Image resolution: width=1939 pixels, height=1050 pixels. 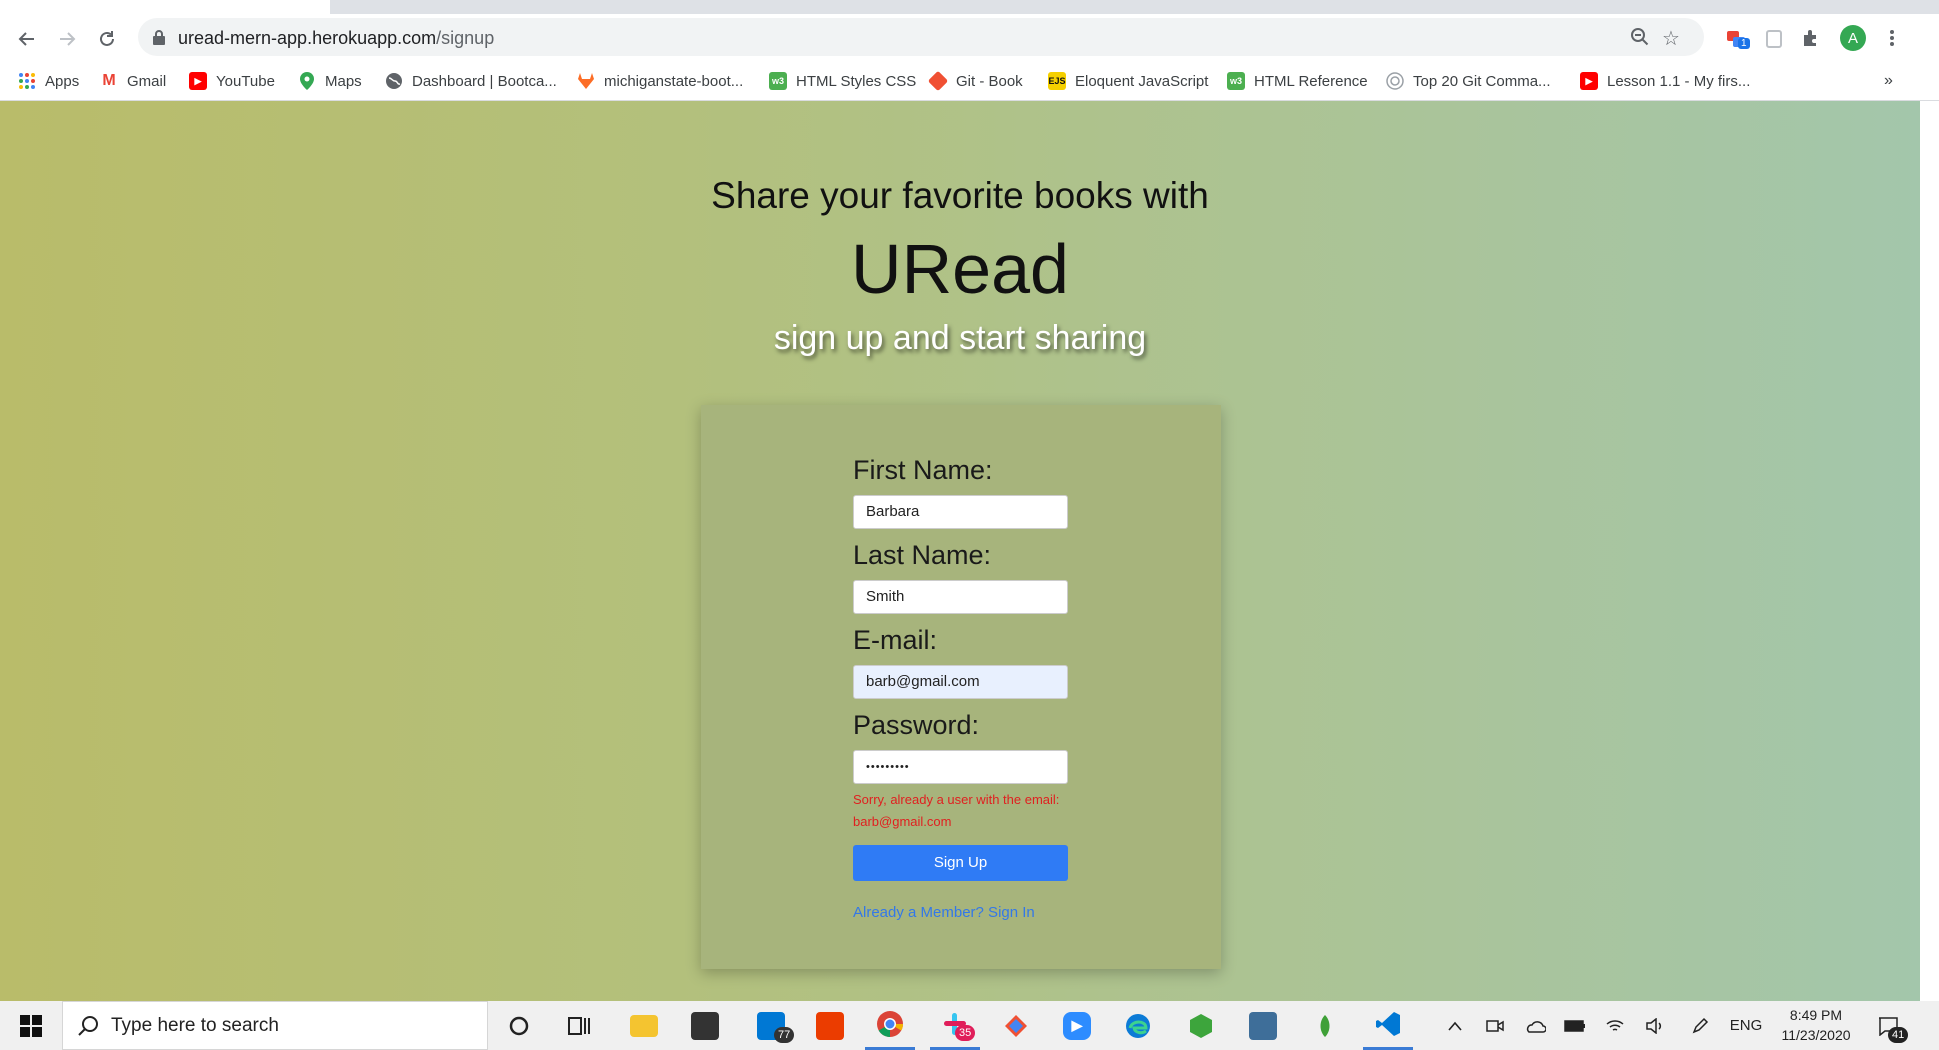 I want to click on zoom-app-icon: ▶, so click(x=1077, y=1025).